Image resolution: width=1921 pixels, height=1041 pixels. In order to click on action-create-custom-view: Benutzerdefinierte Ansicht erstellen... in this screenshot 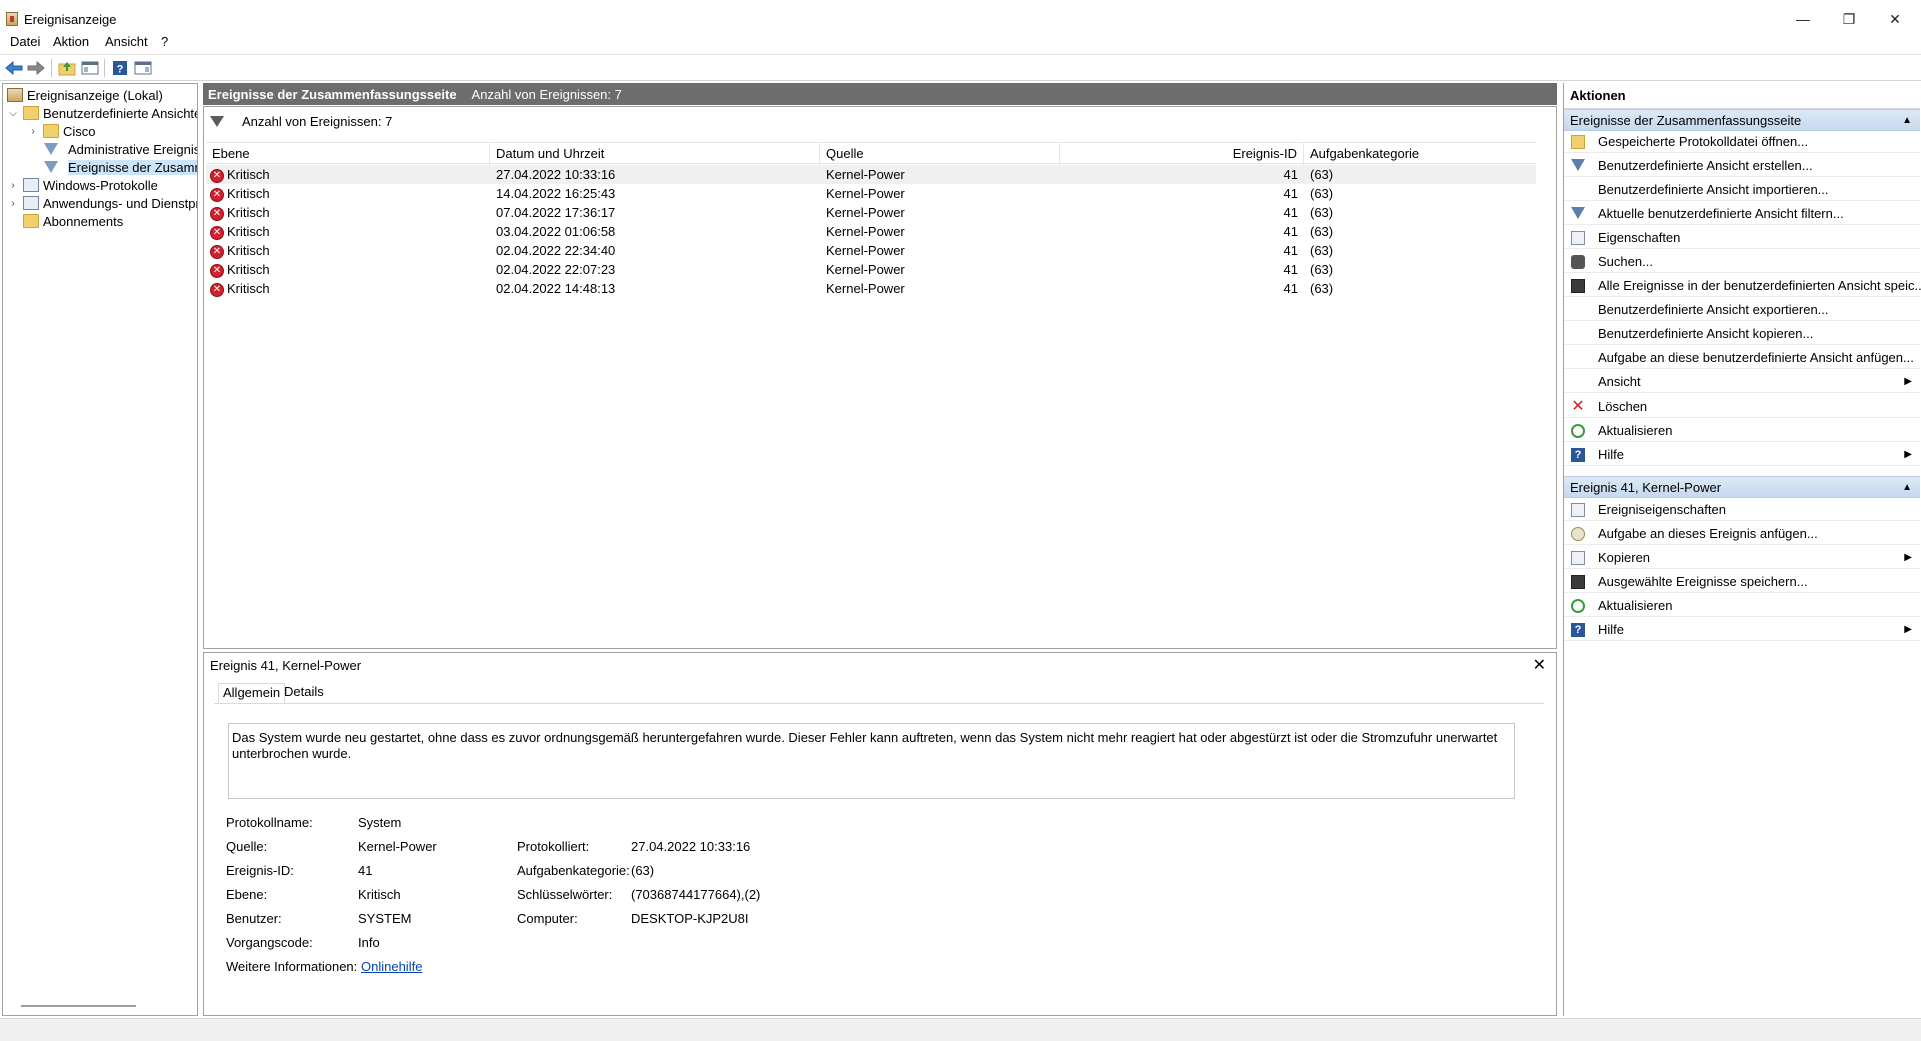, I will do `click(1742, 166)`.